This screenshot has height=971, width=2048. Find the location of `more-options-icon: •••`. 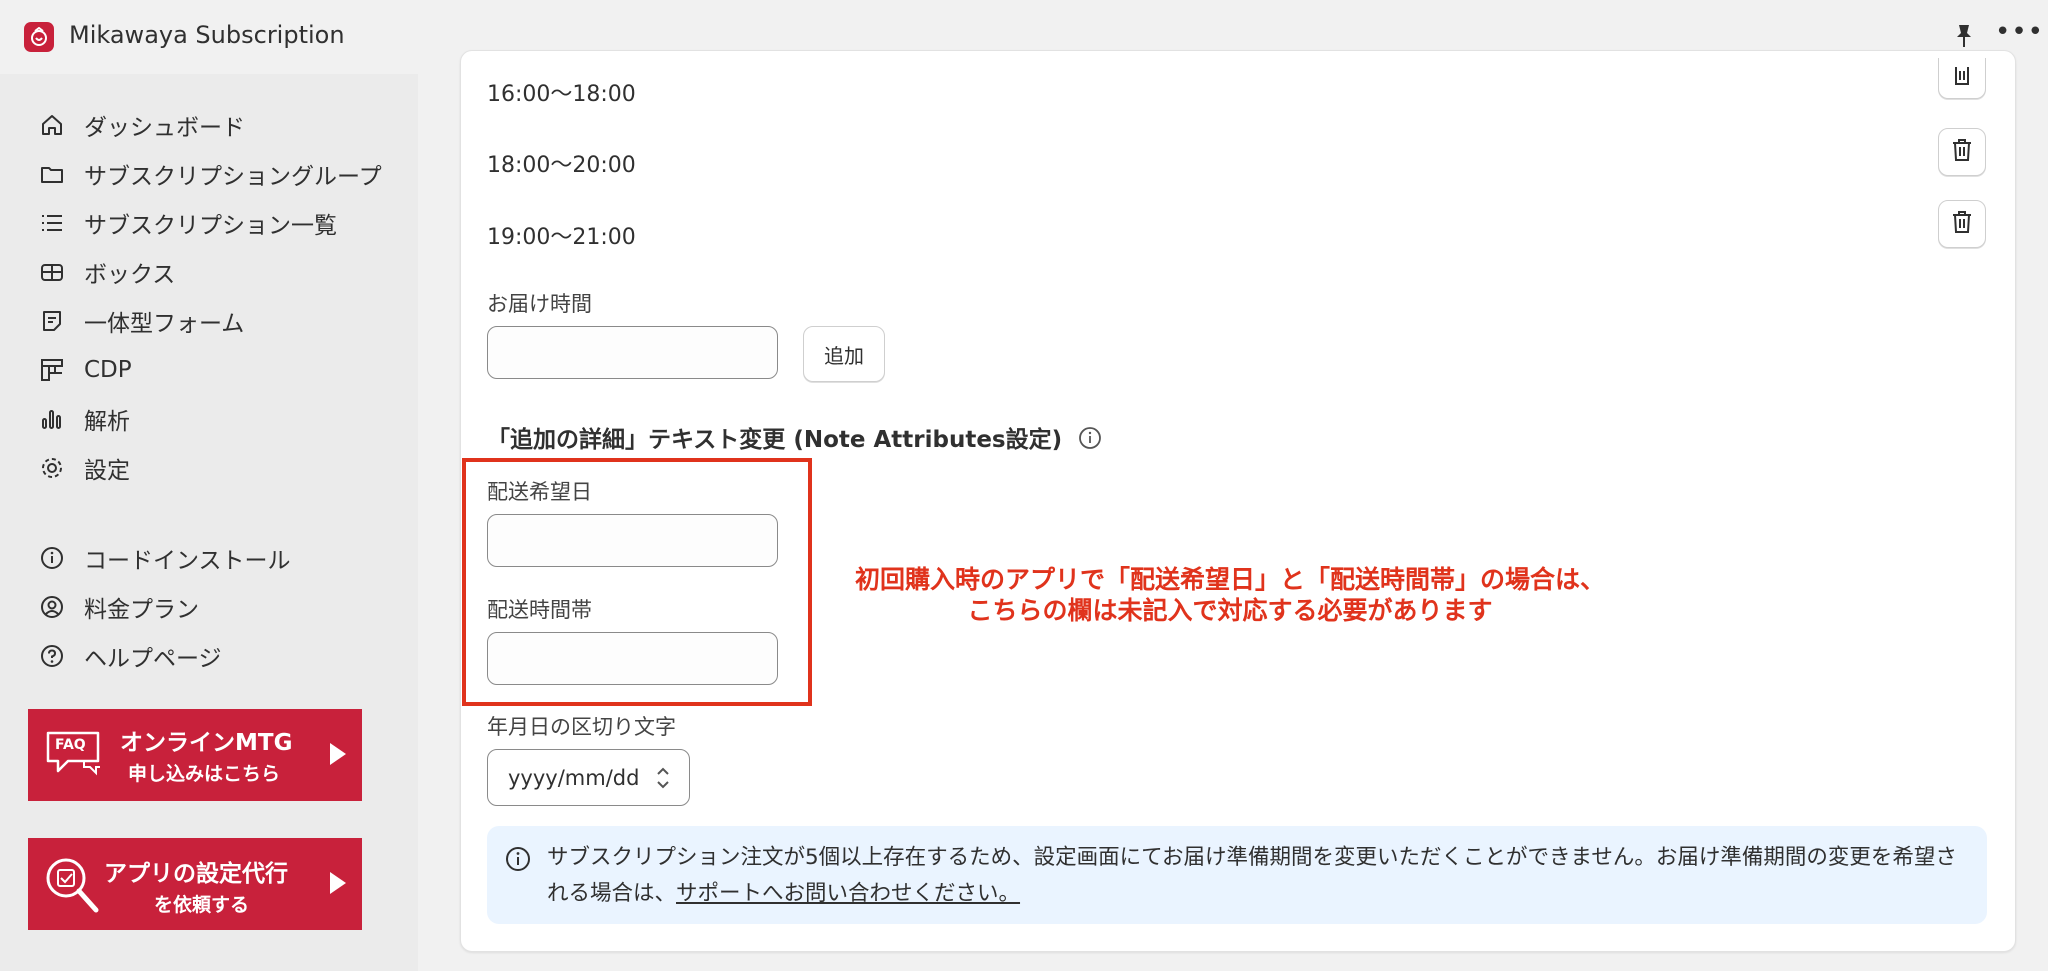

more-options-icon: ••• is located at coordinates (2019, 34).